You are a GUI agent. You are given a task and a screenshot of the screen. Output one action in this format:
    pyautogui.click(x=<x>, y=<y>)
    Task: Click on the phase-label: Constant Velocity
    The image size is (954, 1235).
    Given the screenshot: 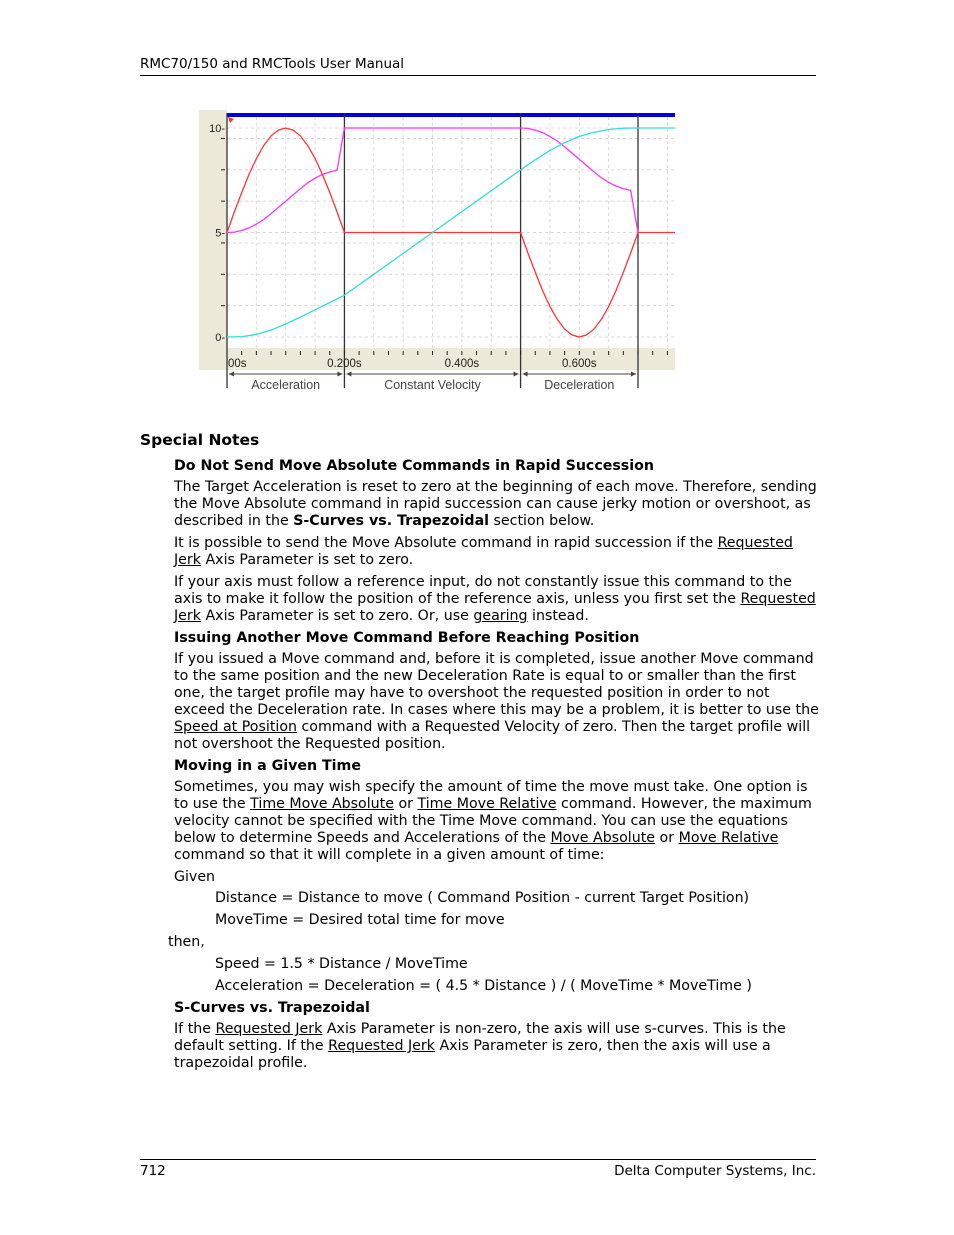 What is the action you would take?
    pyautogui.click(x=432, y=385)
    